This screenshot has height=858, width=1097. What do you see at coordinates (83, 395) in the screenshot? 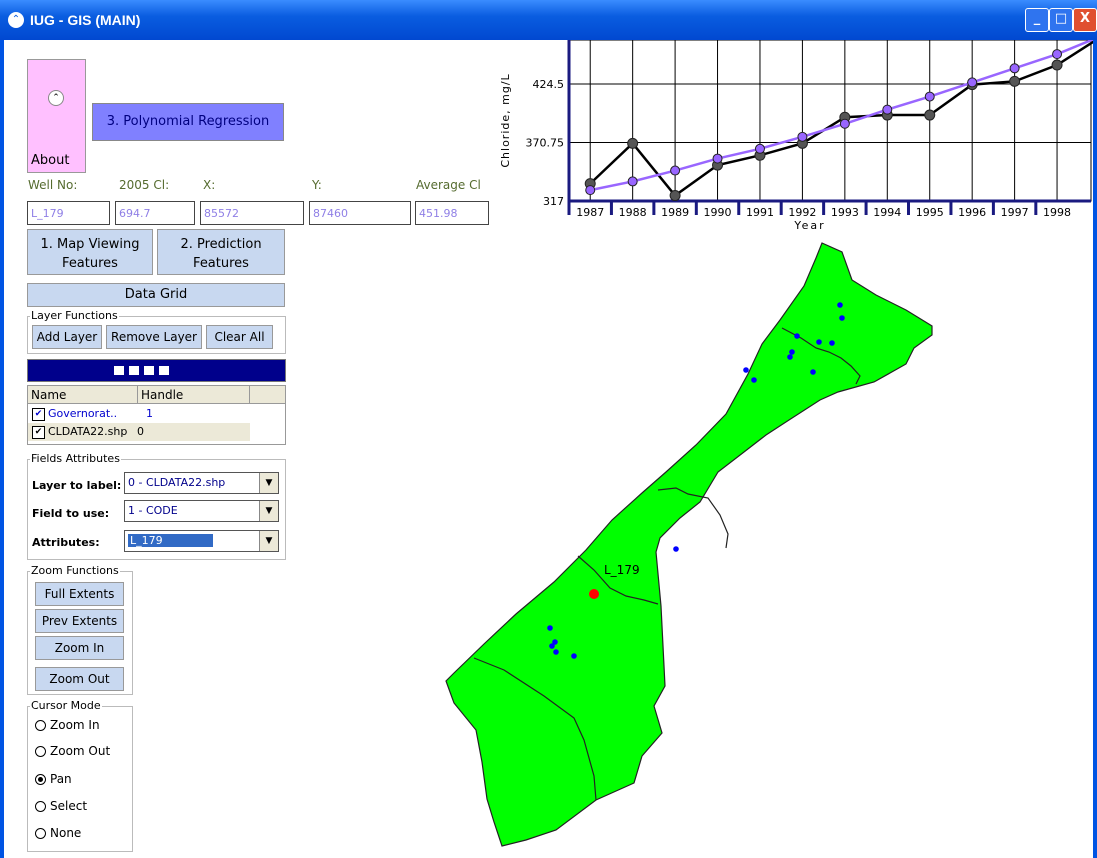
I see `grid-header-name: Name` at bounding box center [83, 395].